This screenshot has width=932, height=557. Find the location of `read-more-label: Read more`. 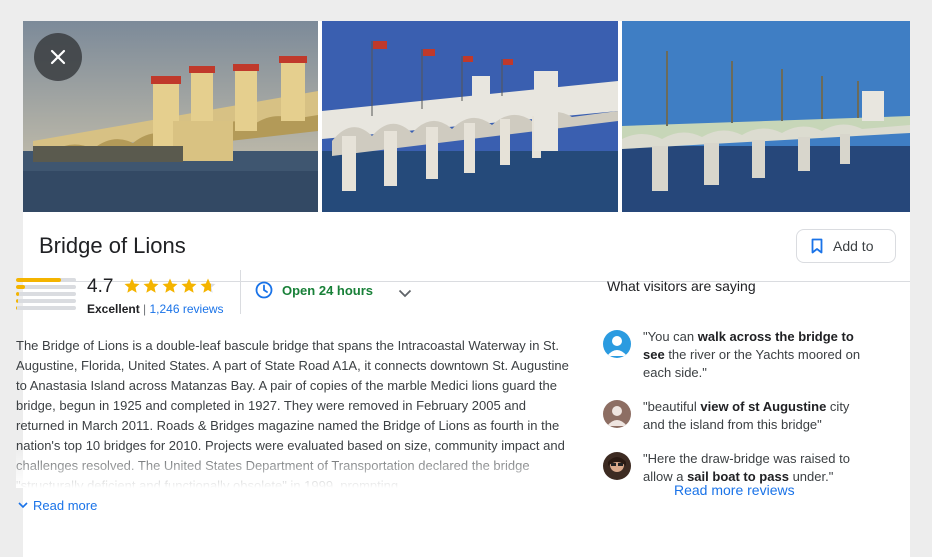

read-more-label: Read more is located at coordinates (65, 505).